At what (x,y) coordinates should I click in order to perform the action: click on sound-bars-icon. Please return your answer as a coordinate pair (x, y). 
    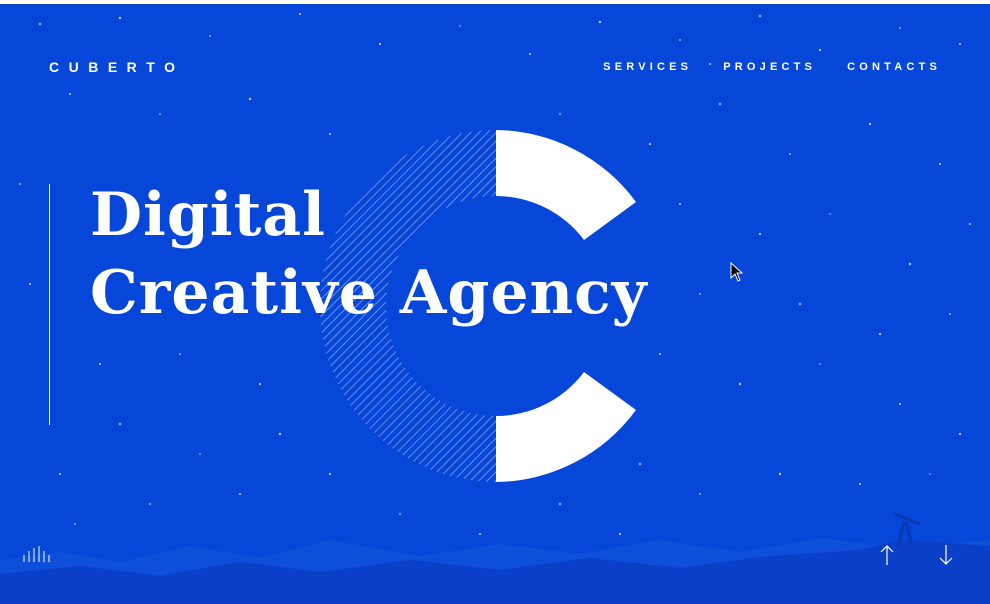
    Looking at the image, I should click on (37, 554).